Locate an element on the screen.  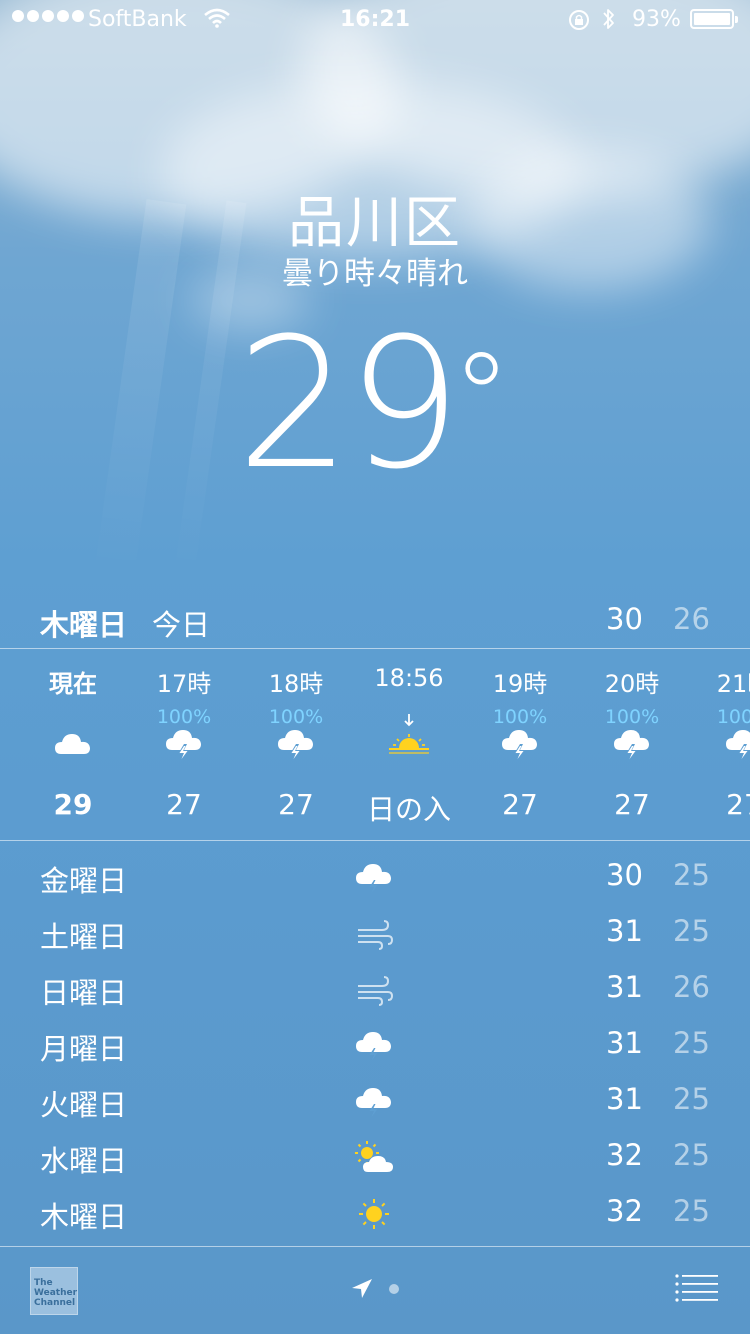
hourly-time: 21時 is located at coordinates (733, 684).